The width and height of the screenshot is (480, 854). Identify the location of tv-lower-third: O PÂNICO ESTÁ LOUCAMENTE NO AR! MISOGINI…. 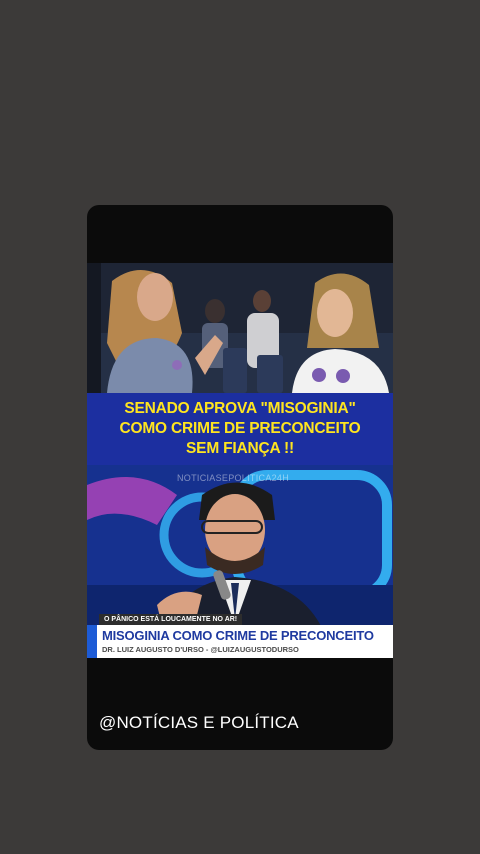
(240, 636).